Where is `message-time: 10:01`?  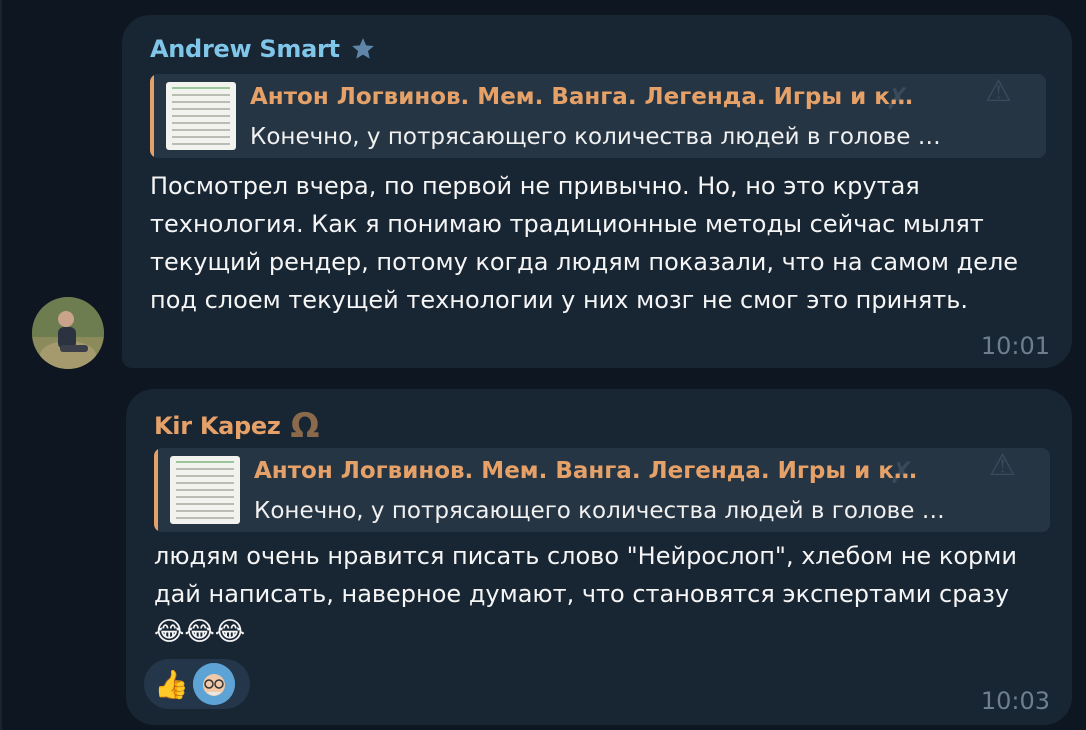 message-time: 10:01 is located at coordinates (1015, 346).